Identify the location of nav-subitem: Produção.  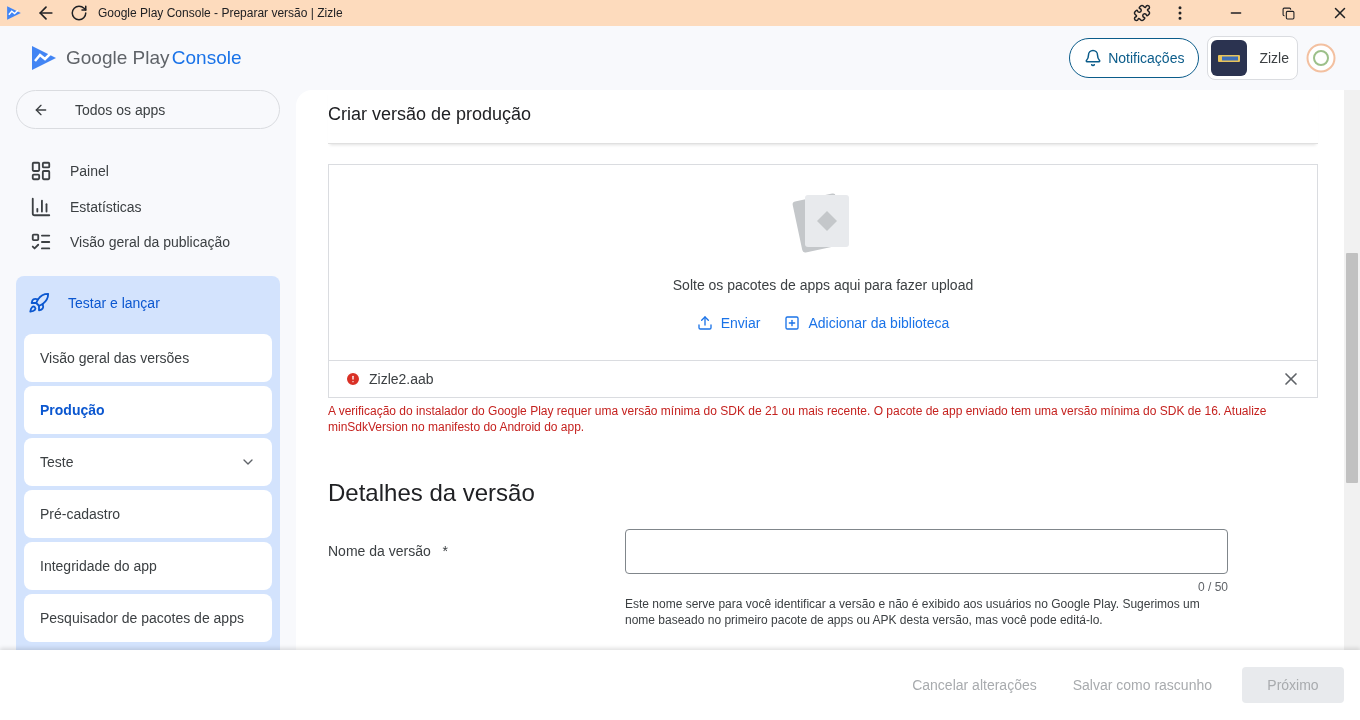
(148, 410).